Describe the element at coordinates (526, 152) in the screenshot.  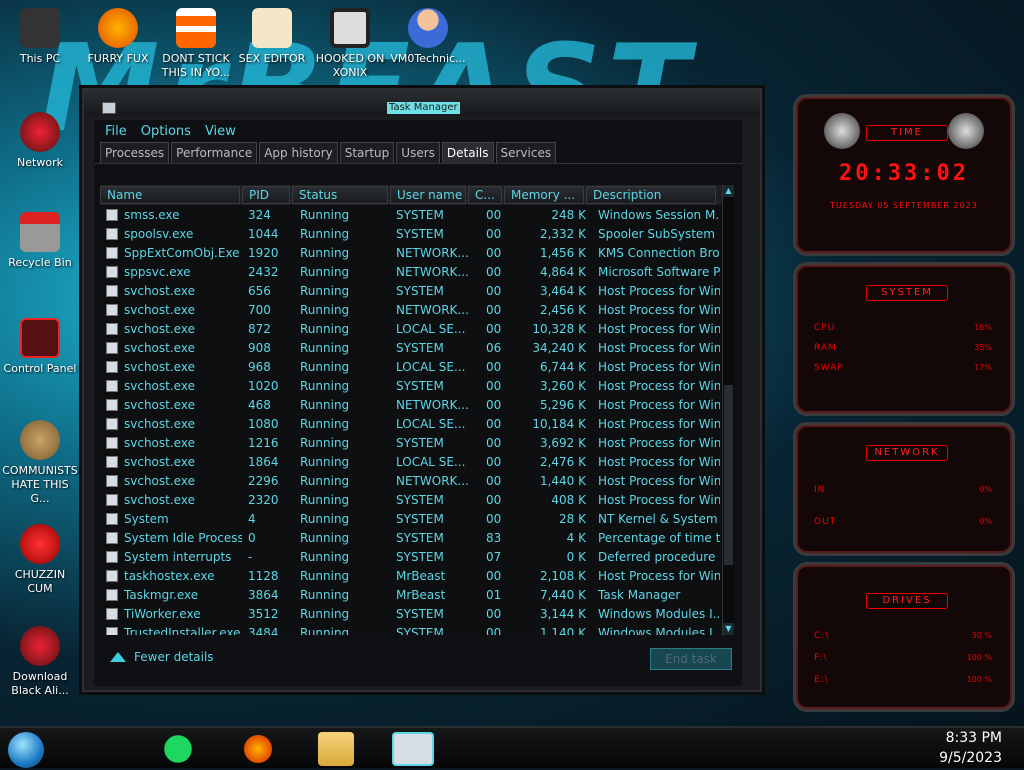
I see `tab-services: Services` at that location.